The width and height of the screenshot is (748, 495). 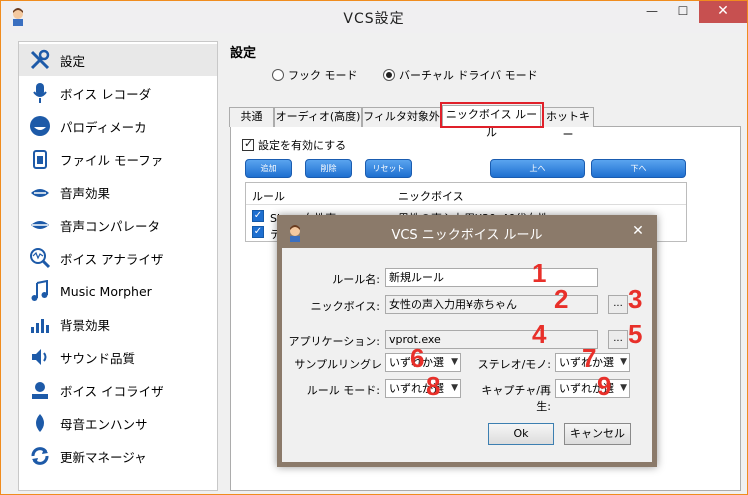 What do you see at coordinates (40, 291) in the screenshot?
I see `music-note-icon` at bounding box center [40, 291].